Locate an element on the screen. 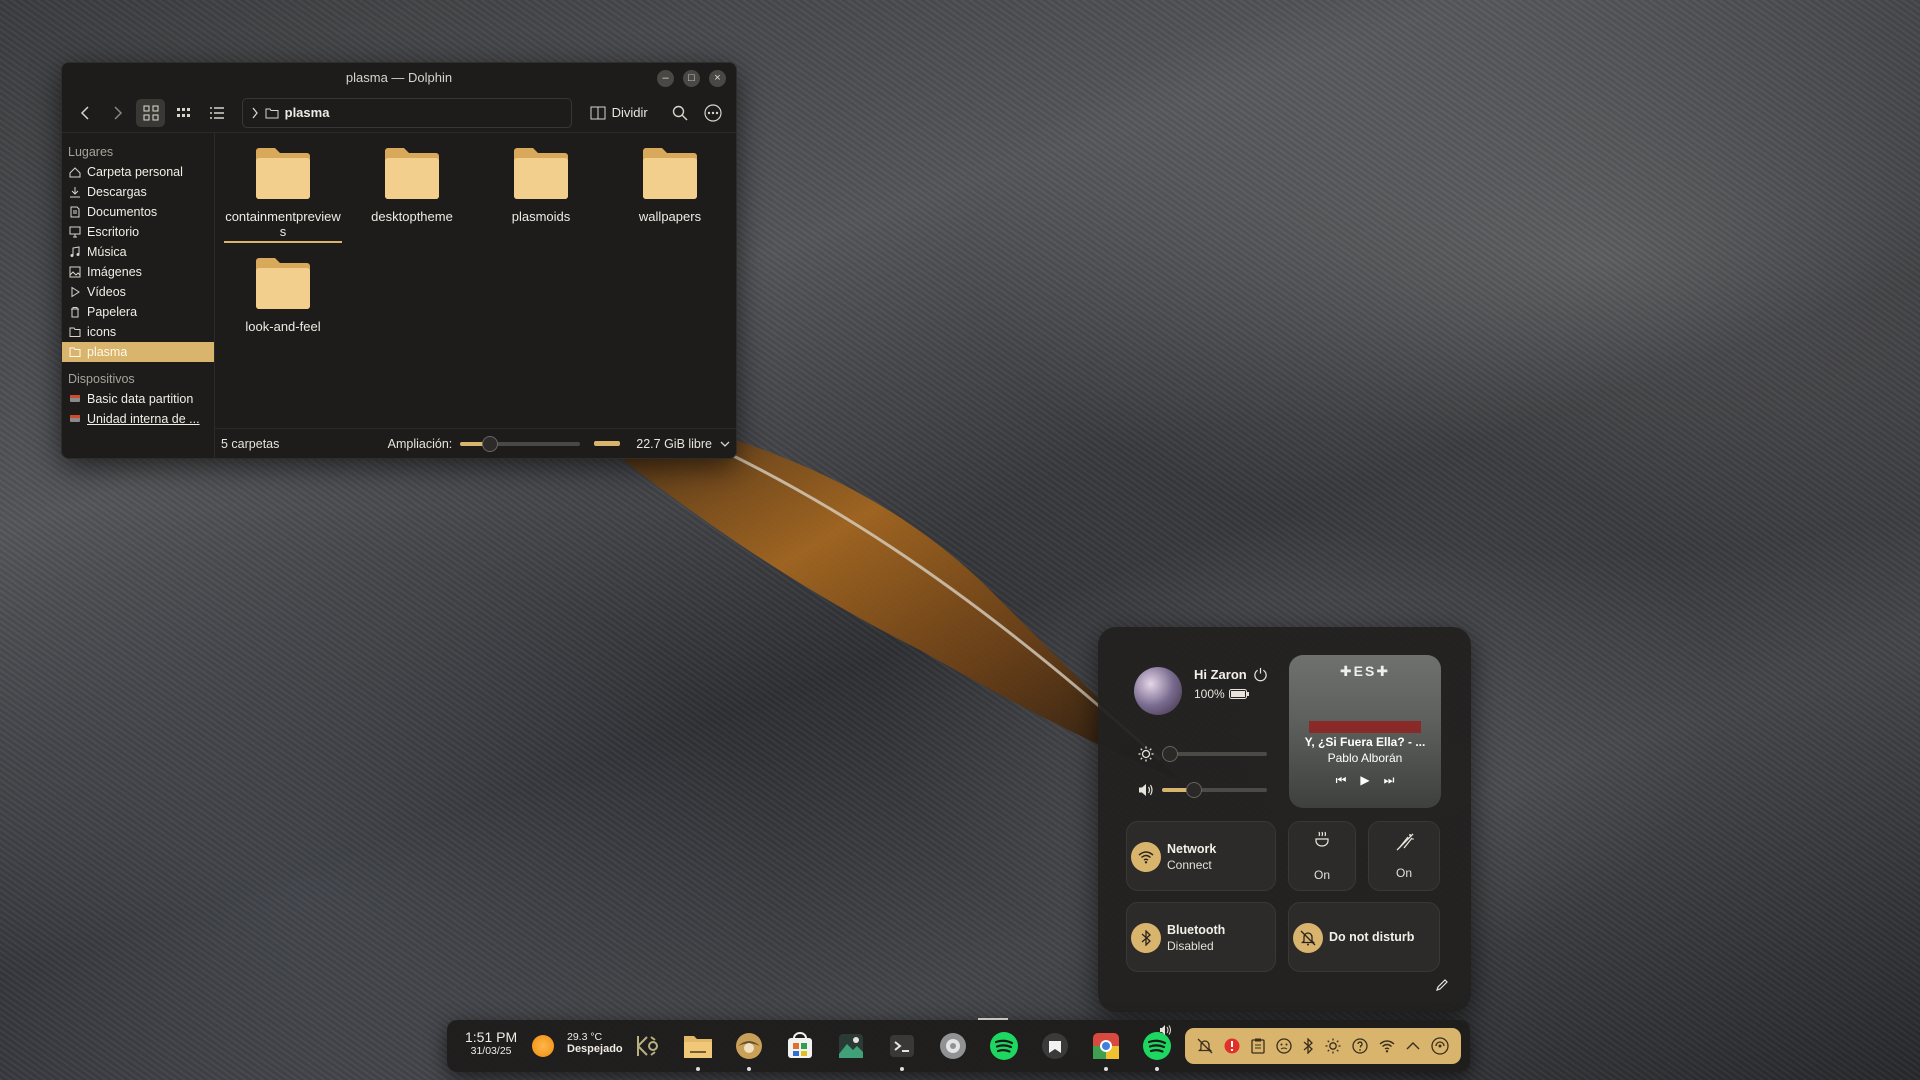  power-icon is located at coordinates (1260, 674).